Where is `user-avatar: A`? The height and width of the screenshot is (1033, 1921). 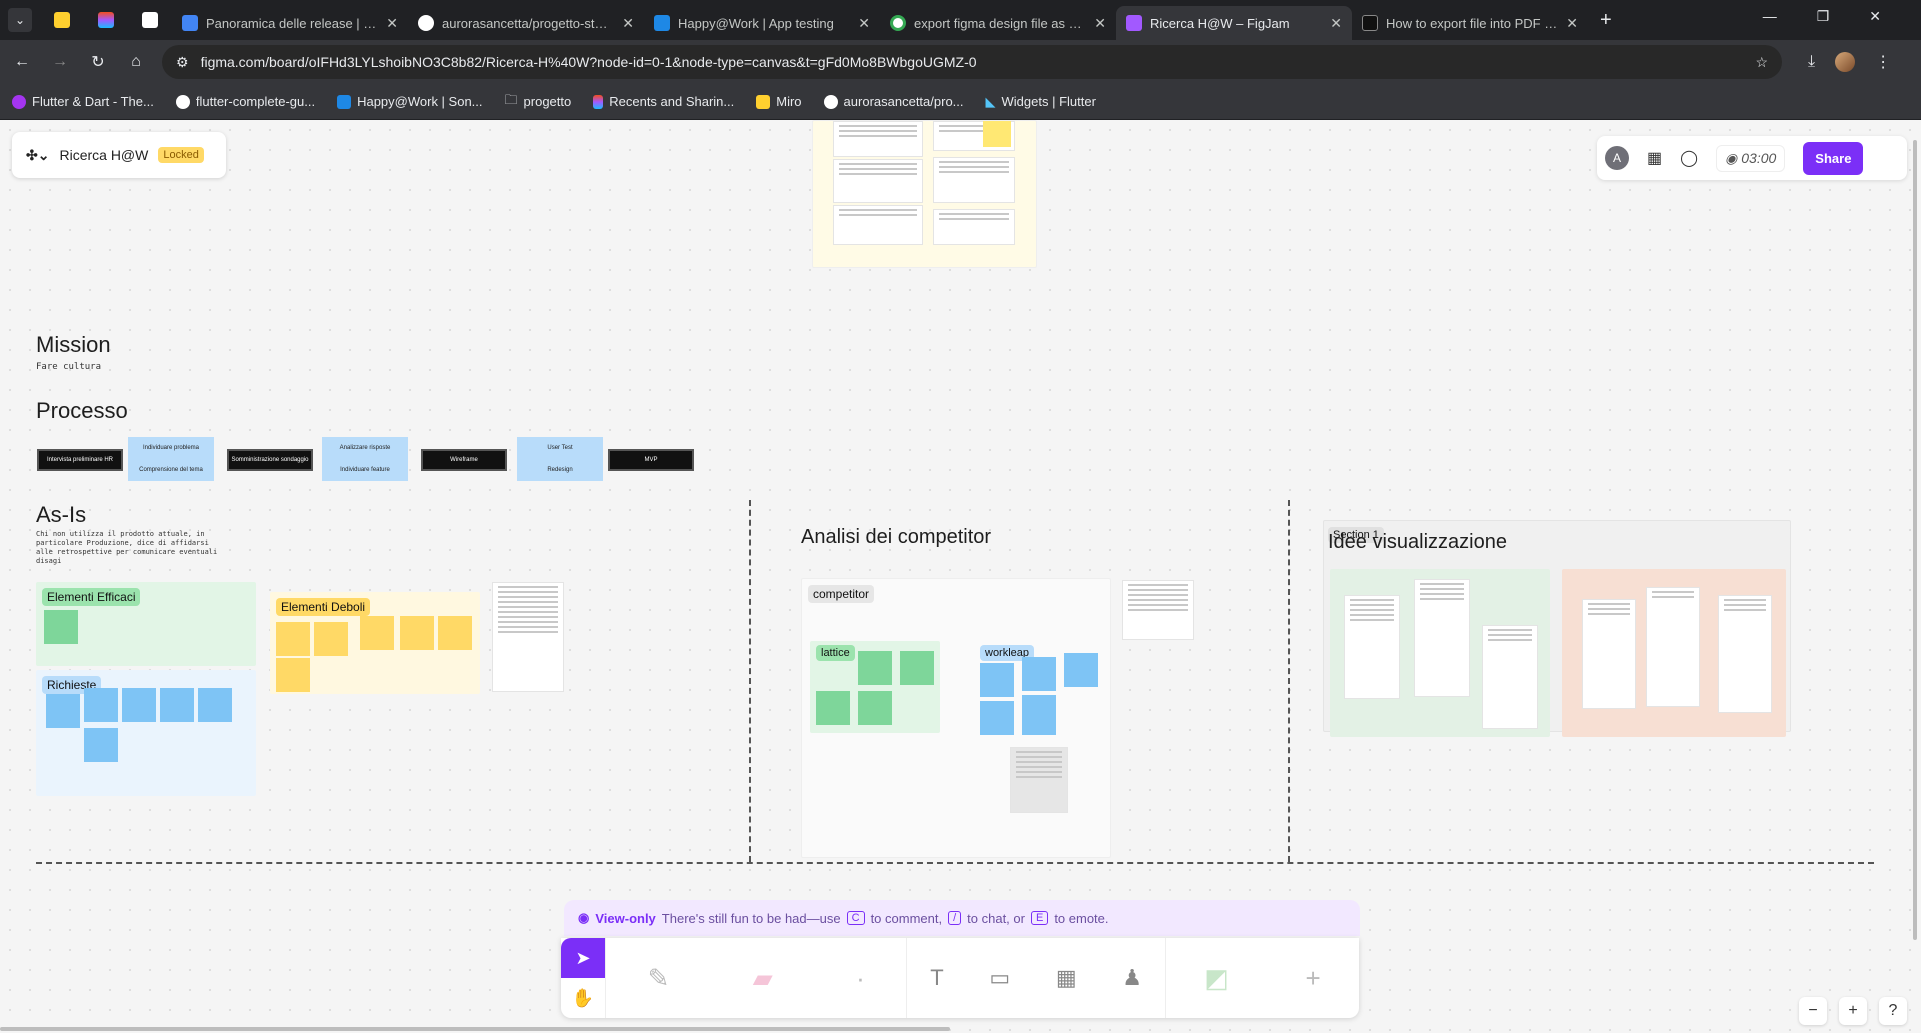
user-avatar: A is located at coordinates (1617, 158).